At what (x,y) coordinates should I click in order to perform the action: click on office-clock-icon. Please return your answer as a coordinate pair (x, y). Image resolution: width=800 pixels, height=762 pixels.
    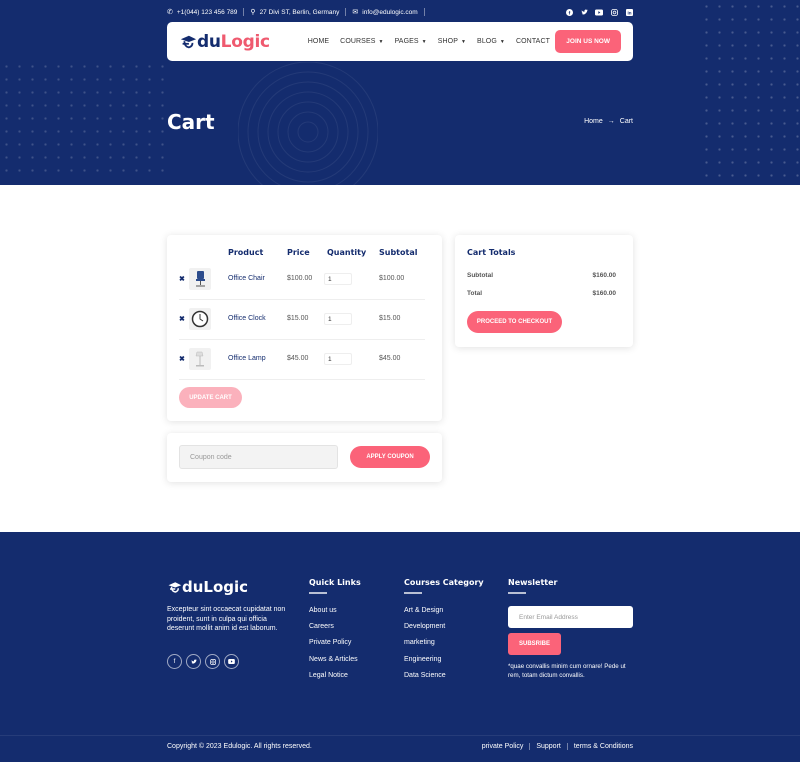
    Looking at the image, I should click on (200, 319).